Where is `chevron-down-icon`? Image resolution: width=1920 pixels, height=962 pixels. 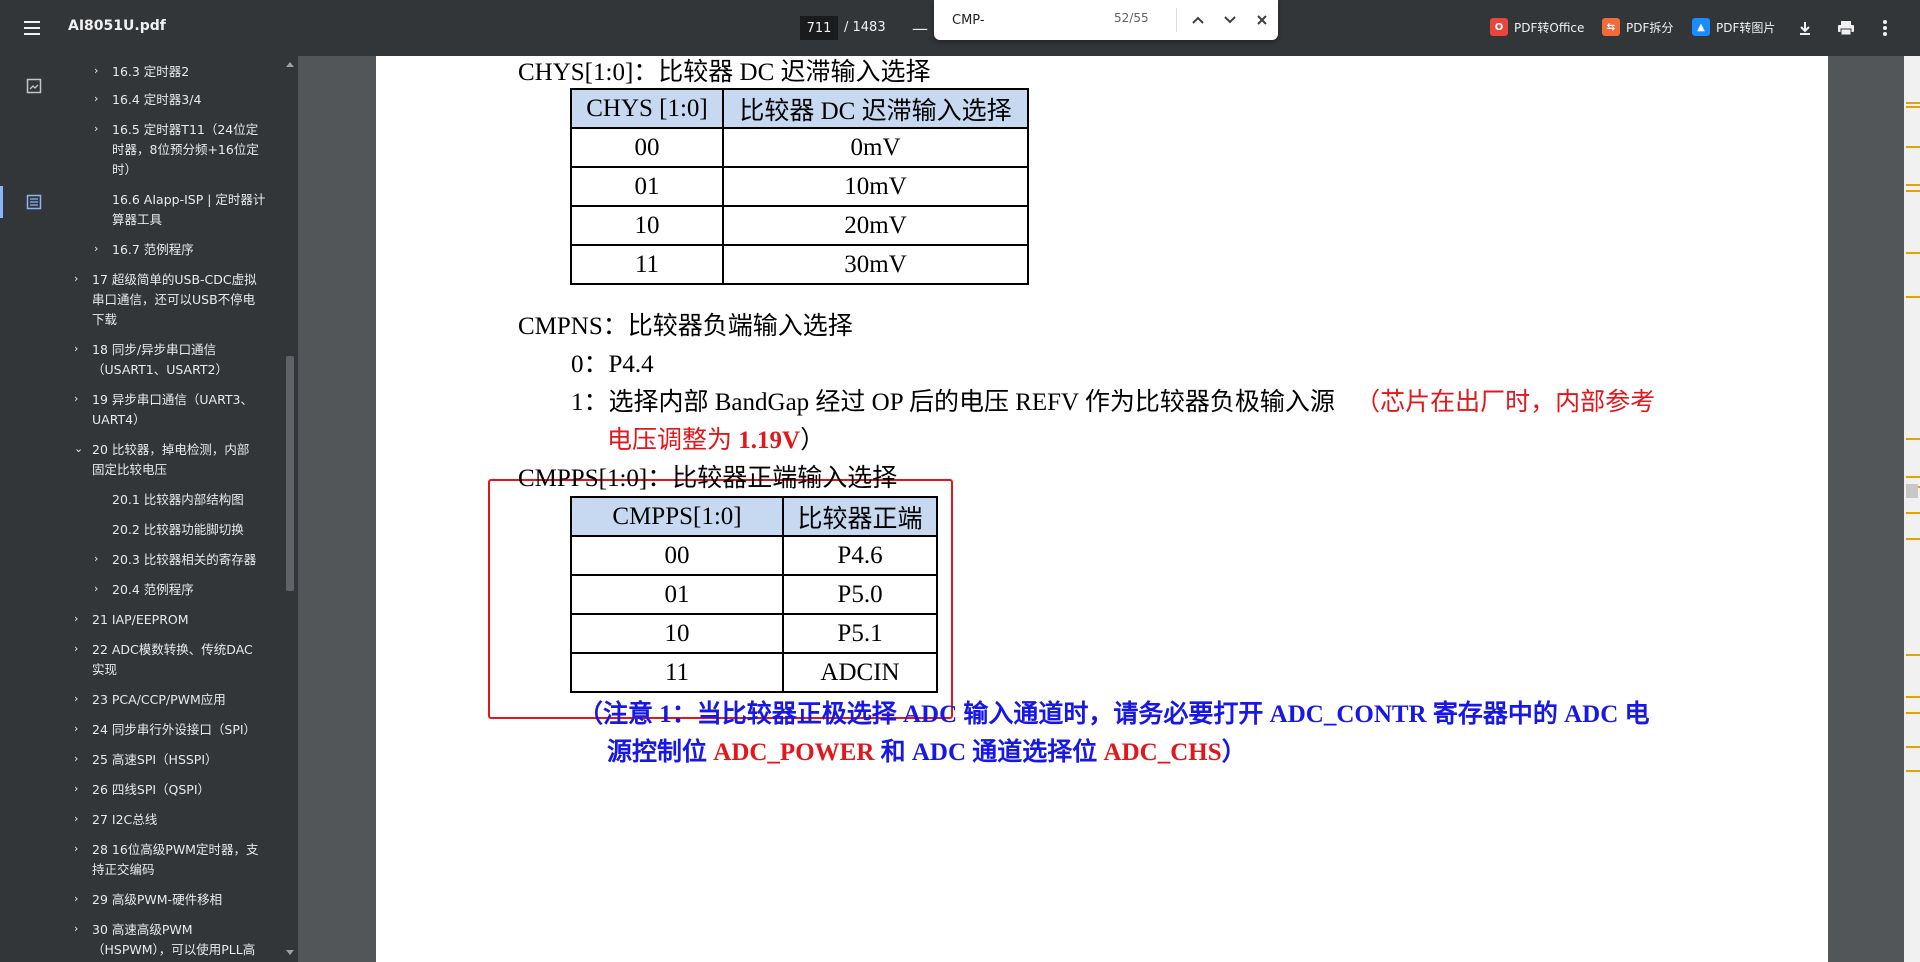 chevron-down-icon is located at coordinates (1230, 20).